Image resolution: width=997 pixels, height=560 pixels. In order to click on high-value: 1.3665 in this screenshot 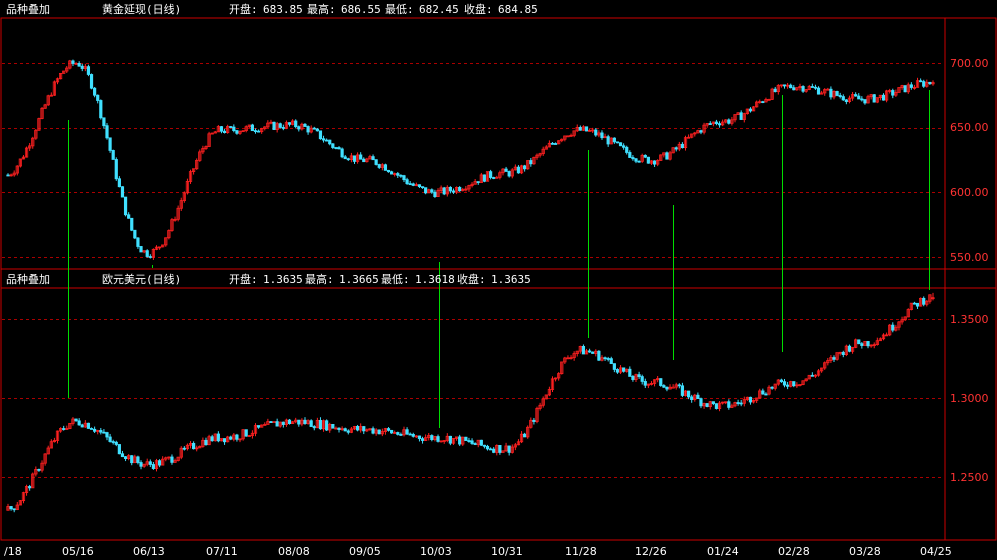, I will do `click(359, 279)`.